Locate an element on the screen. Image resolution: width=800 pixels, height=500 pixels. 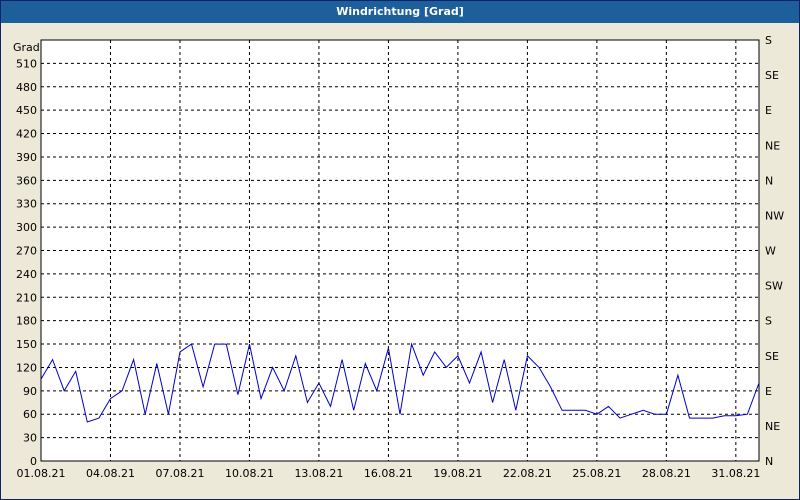
x-tick-label: 16.08.21 is located at coordinates (388, 473).